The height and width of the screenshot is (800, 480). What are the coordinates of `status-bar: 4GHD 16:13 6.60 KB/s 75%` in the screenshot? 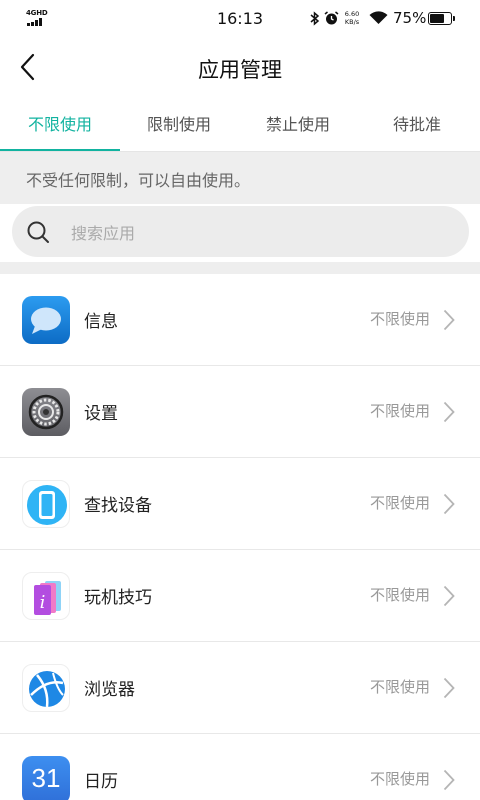 It's located at (240, 19).